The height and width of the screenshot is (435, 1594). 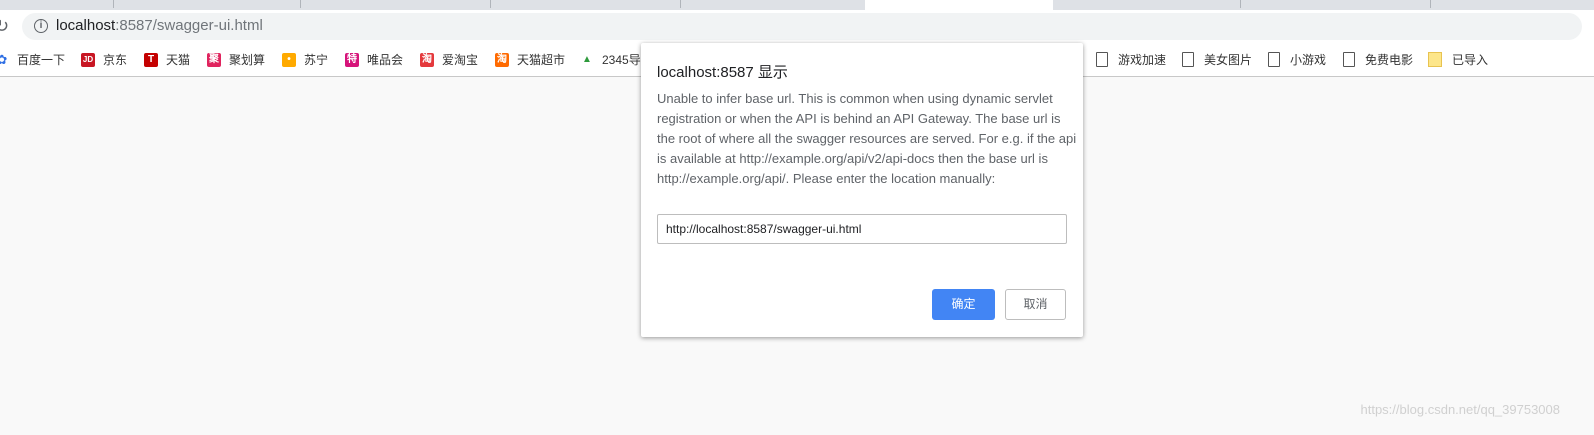 I want to click on bookmark-label: 游戏加速, so click(x=1142, y=60).